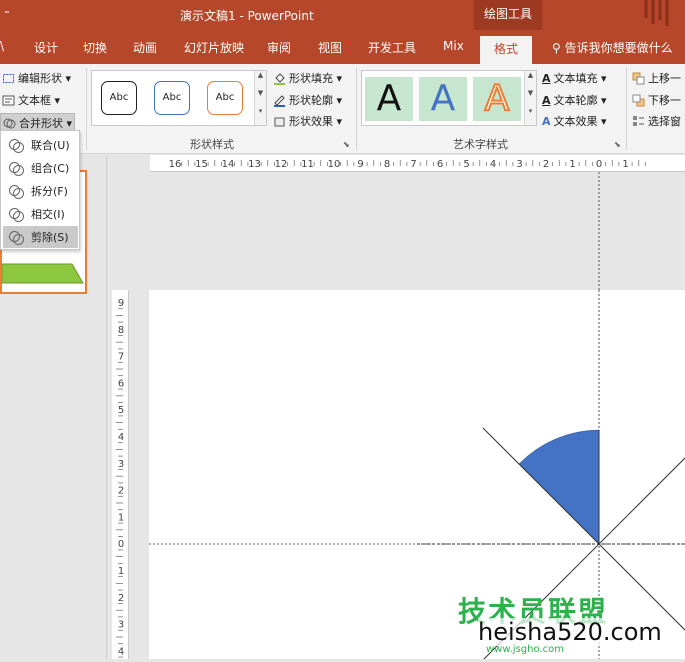 Image resolution: width=685 pixels, height=662 pixels. I want to click on selection-pane-icon, so click(638, 120).